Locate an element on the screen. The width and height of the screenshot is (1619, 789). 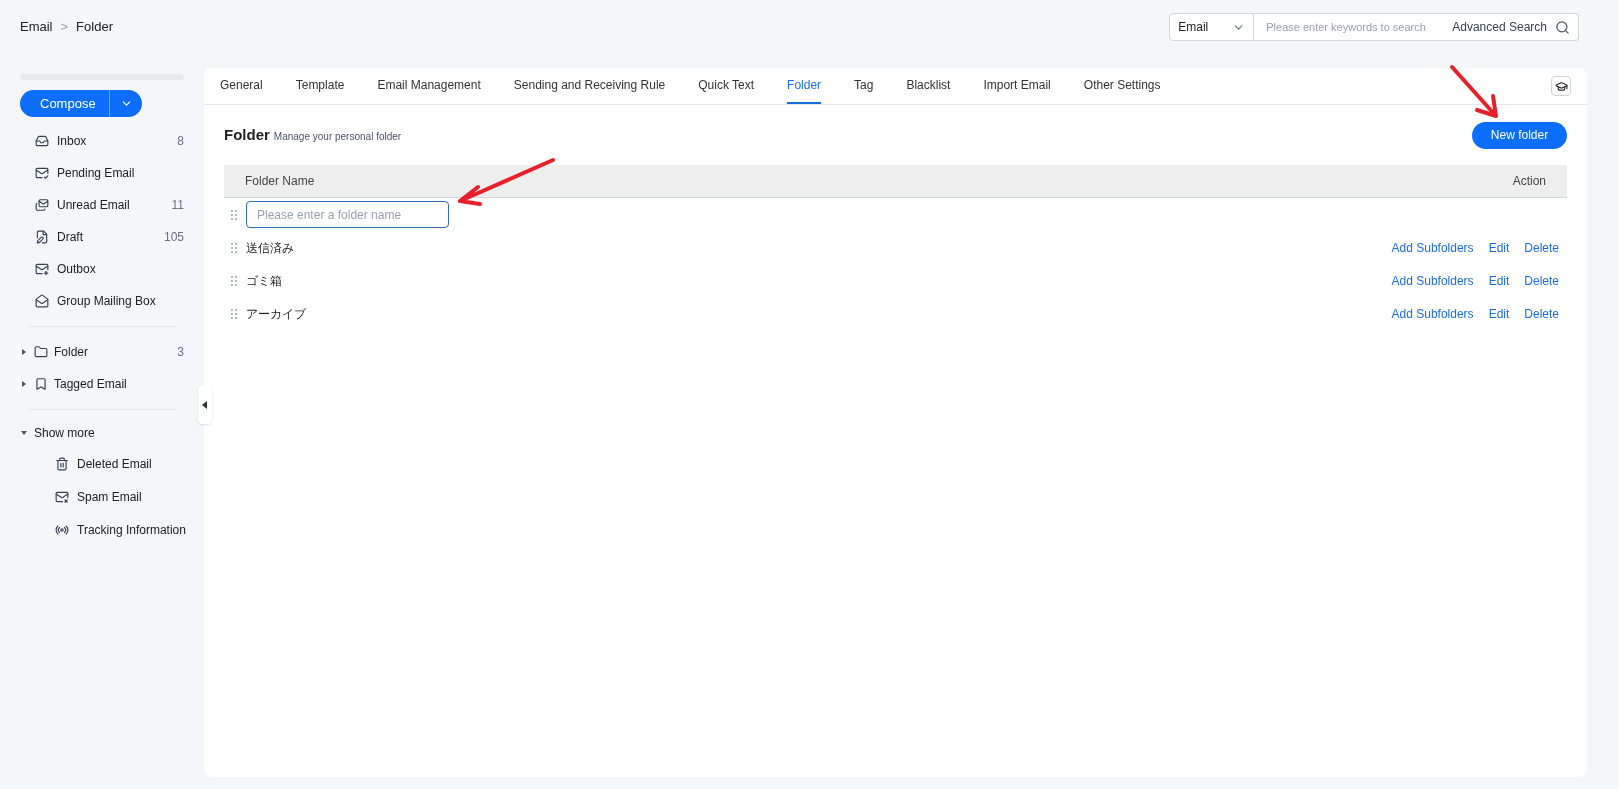
settings-tab: Email Management is located at coordinates (429, 86).